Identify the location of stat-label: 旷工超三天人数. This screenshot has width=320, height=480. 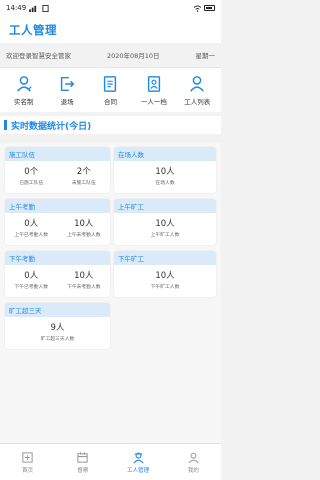
(57, 339).